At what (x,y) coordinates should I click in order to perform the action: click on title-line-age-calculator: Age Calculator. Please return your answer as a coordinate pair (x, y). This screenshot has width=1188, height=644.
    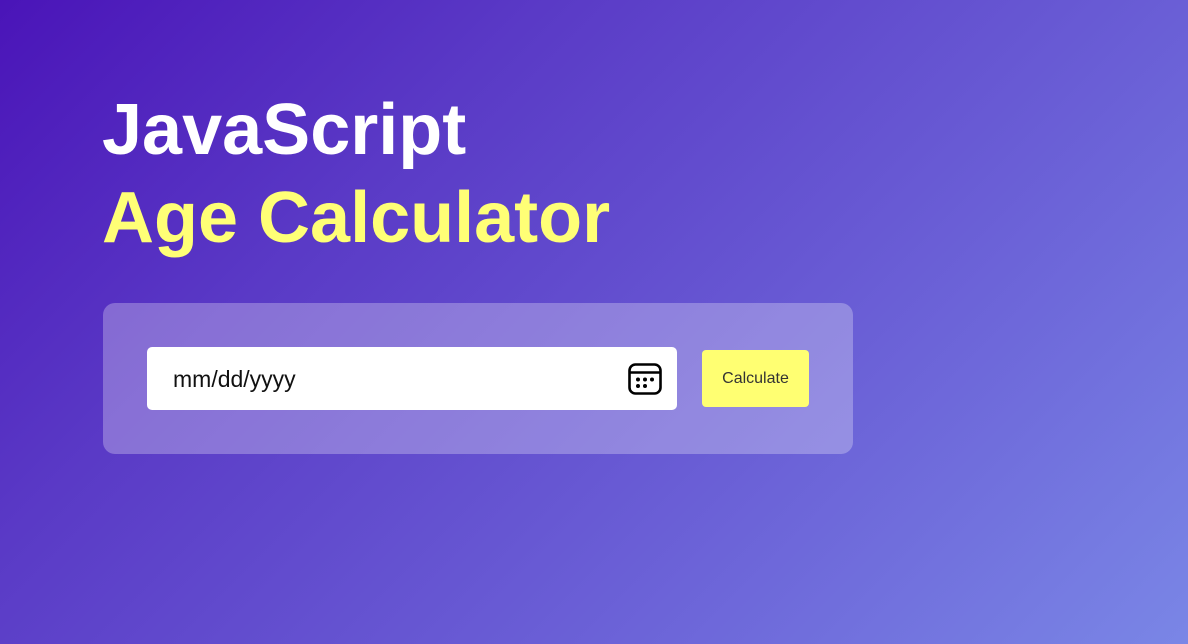
    Looking at the image, I should click on (356, 218).